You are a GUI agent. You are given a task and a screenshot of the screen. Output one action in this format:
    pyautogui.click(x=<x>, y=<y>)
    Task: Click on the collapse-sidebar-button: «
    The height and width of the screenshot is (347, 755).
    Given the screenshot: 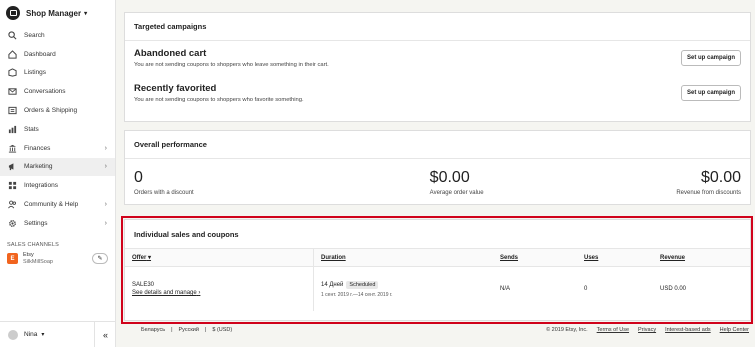 What is the action you would take?
    pyautogui.click(x=105, y=334)
    